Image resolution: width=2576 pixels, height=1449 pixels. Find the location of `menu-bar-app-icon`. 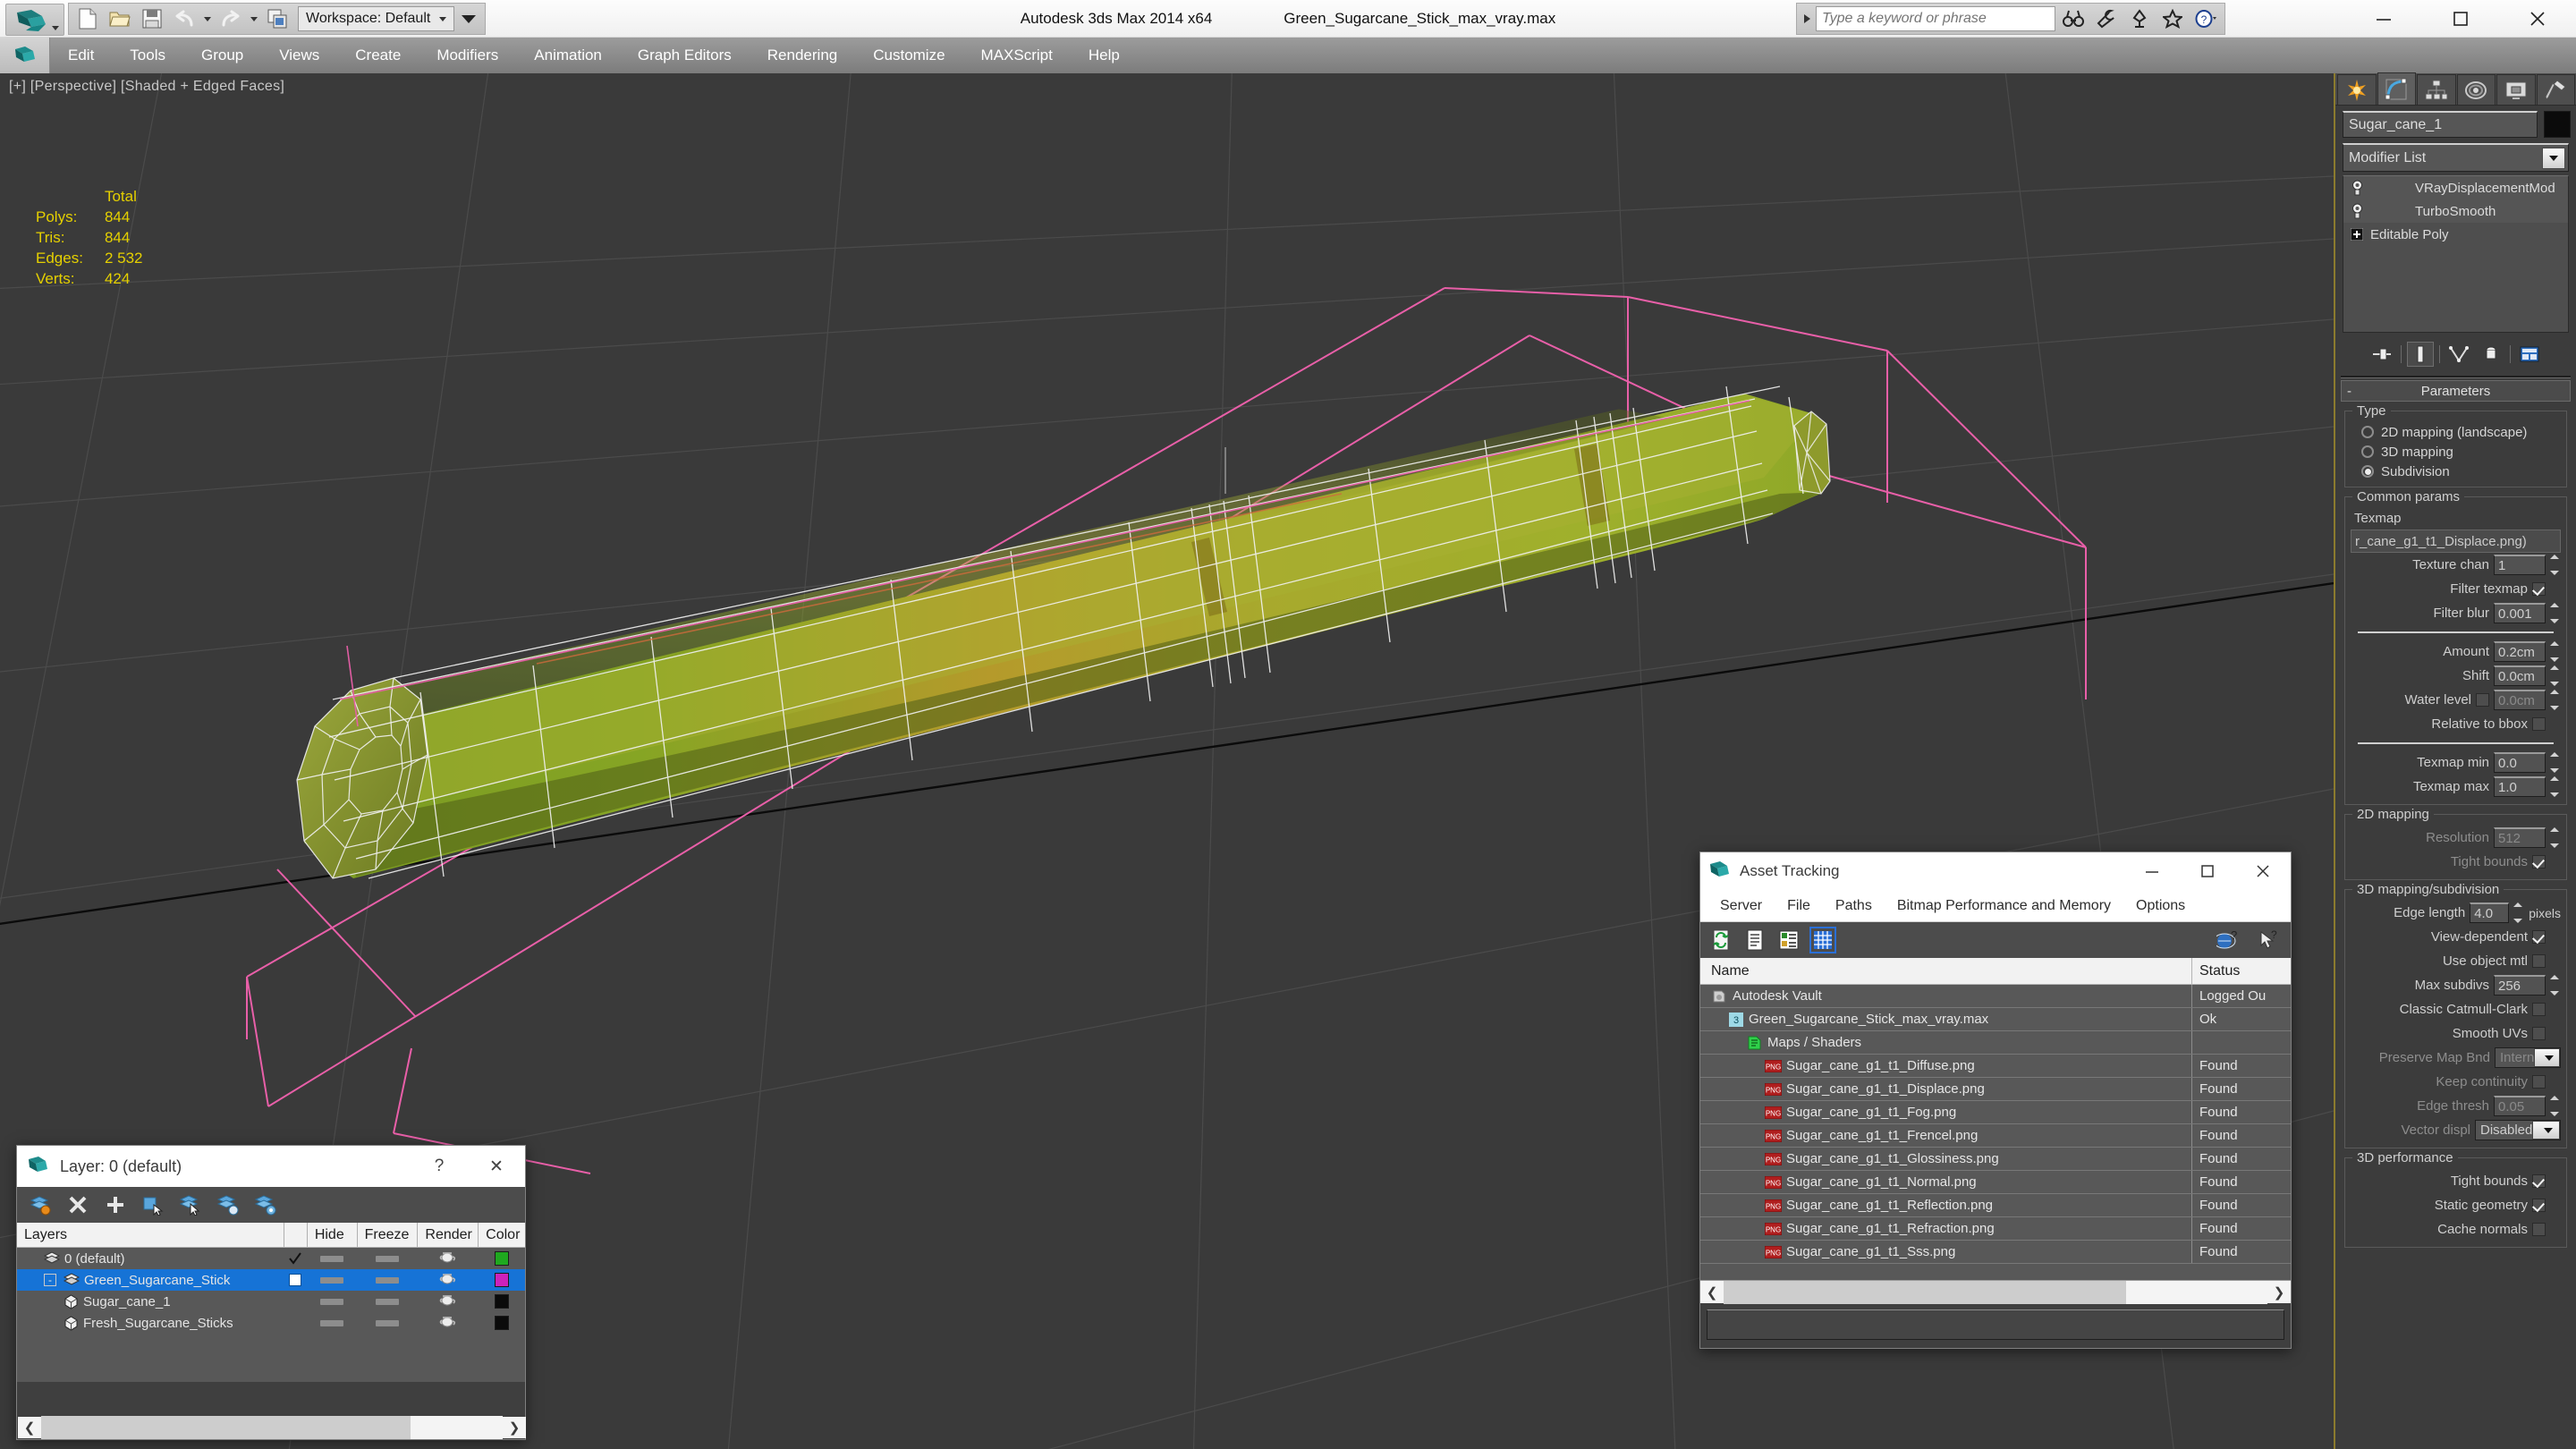

menu-bar-app-icon is located at coordinates (25, 55).